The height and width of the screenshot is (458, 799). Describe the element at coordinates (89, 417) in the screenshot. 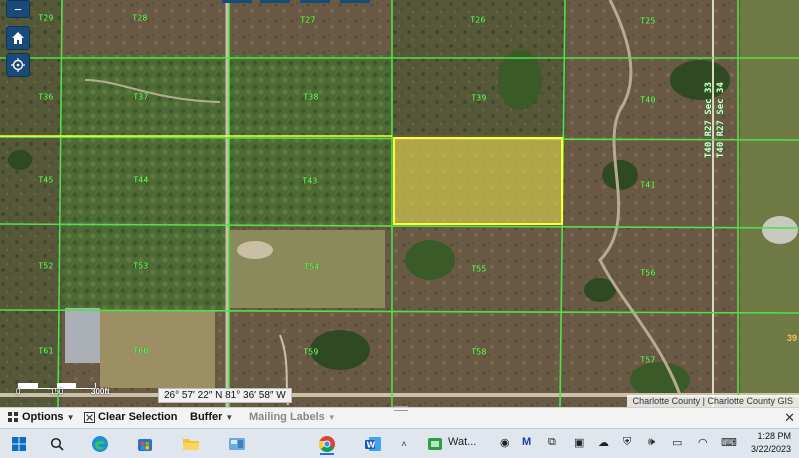

I see `clear-icon` at that location.